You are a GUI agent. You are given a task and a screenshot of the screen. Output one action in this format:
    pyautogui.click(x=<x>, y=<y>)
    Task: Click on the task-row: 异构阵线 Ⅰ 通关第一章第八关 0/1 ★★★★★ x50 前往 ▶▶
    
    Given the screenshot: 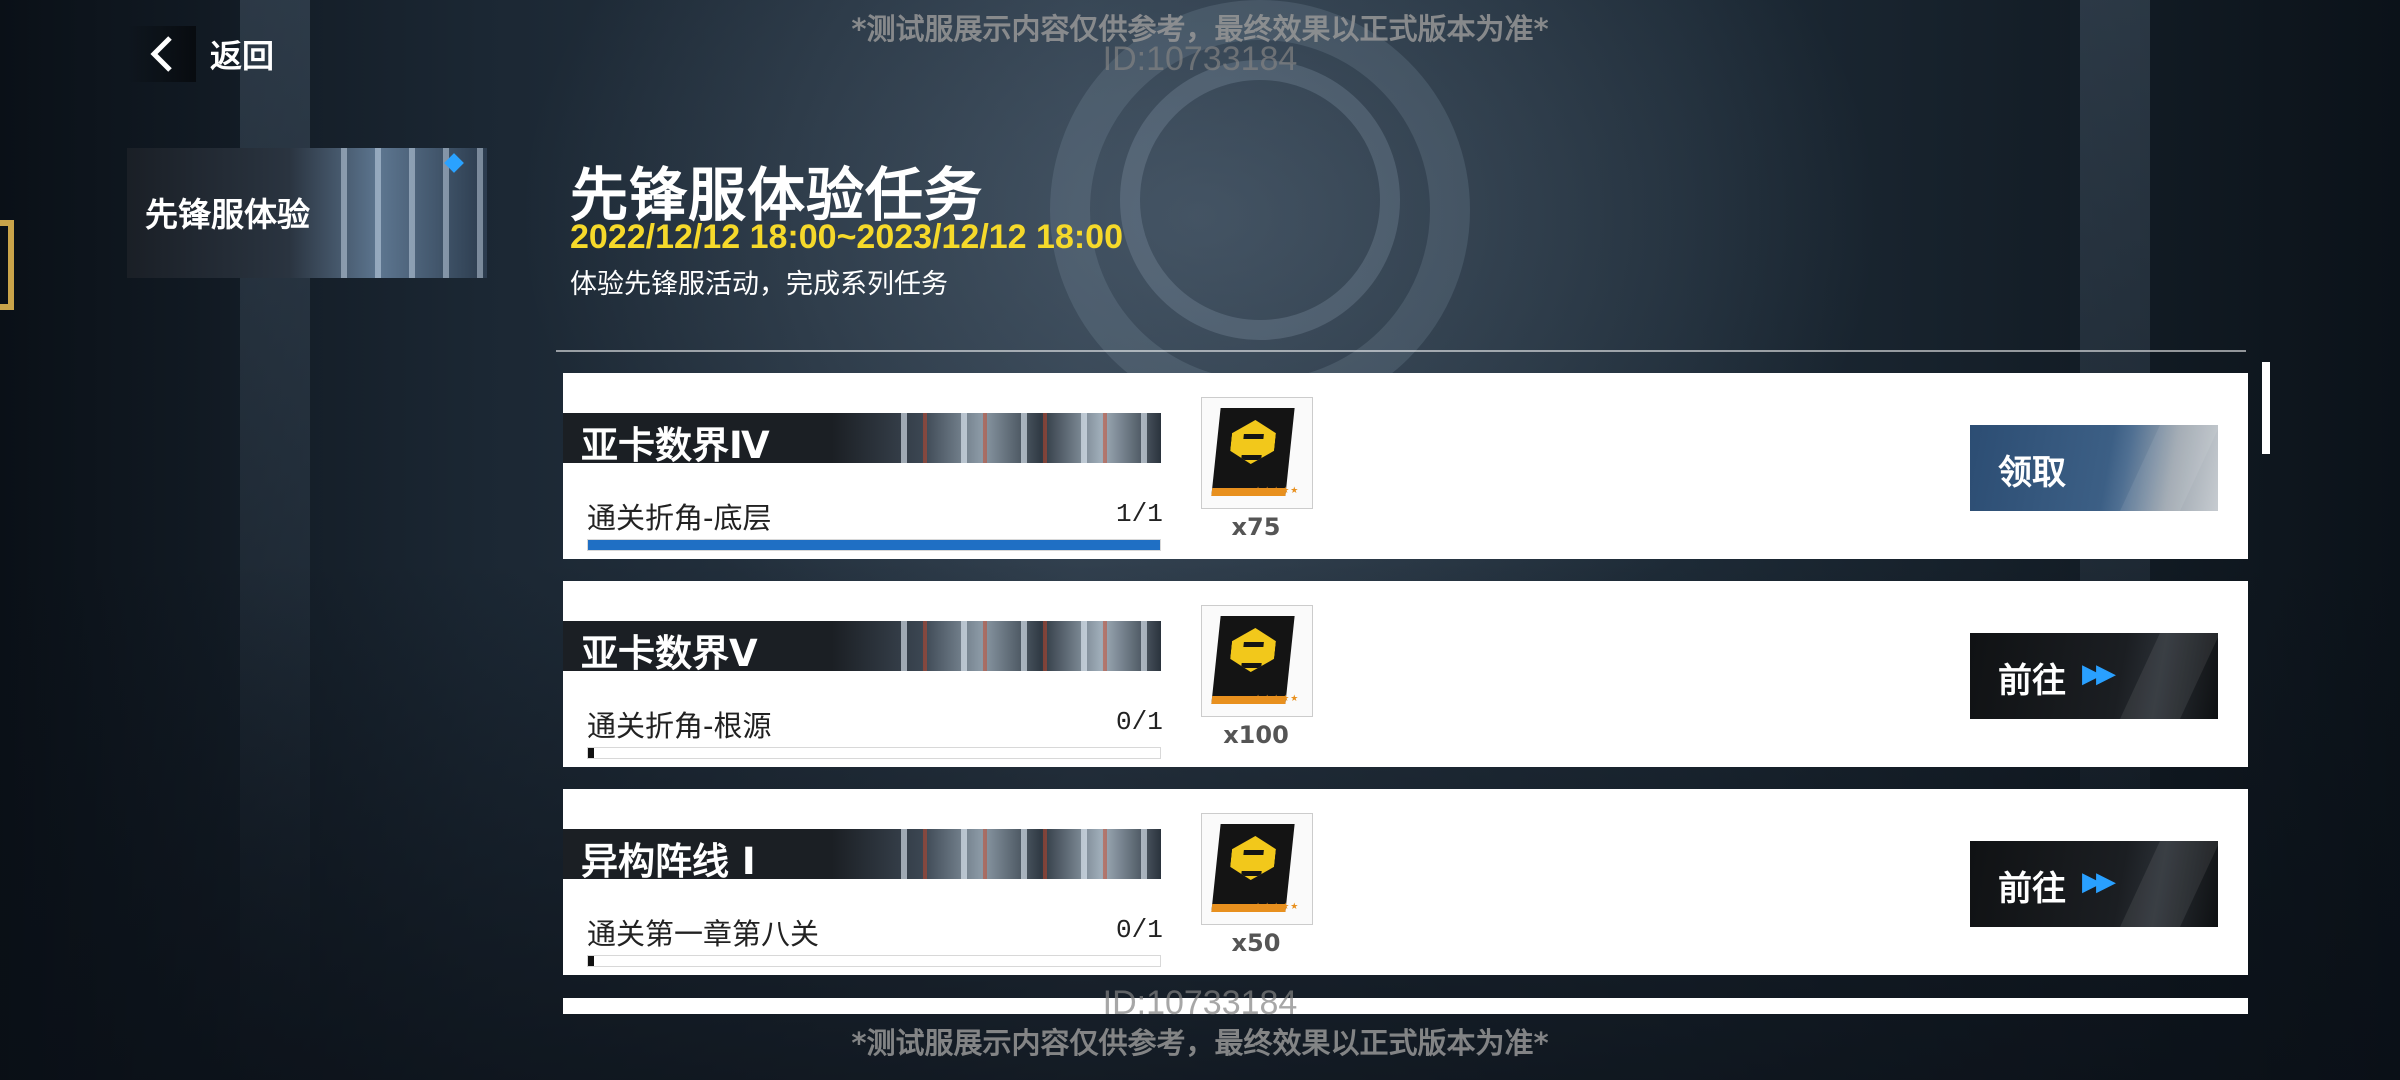 What is the action you would take?
    pyautogui.click(x=1405, y=882)
    